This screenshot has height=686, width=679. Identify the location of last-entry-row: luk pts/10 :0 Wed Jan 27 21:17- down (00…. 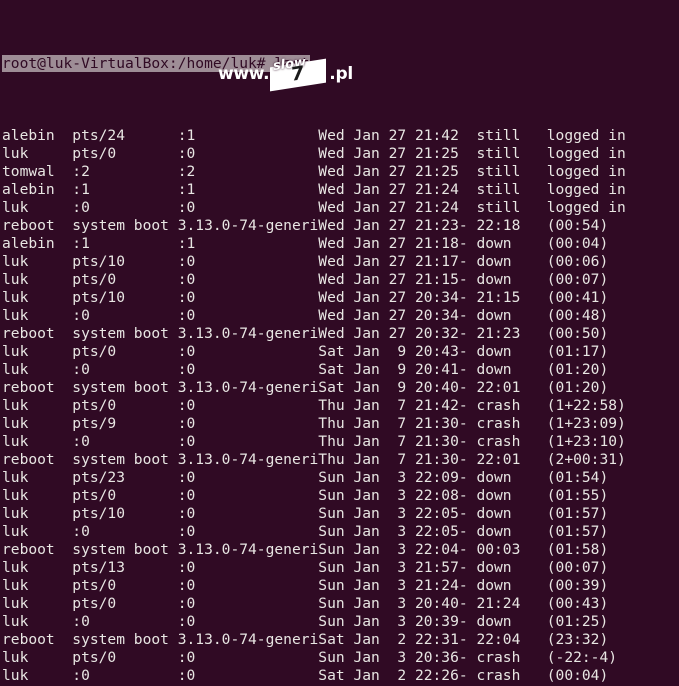
(305, 261).